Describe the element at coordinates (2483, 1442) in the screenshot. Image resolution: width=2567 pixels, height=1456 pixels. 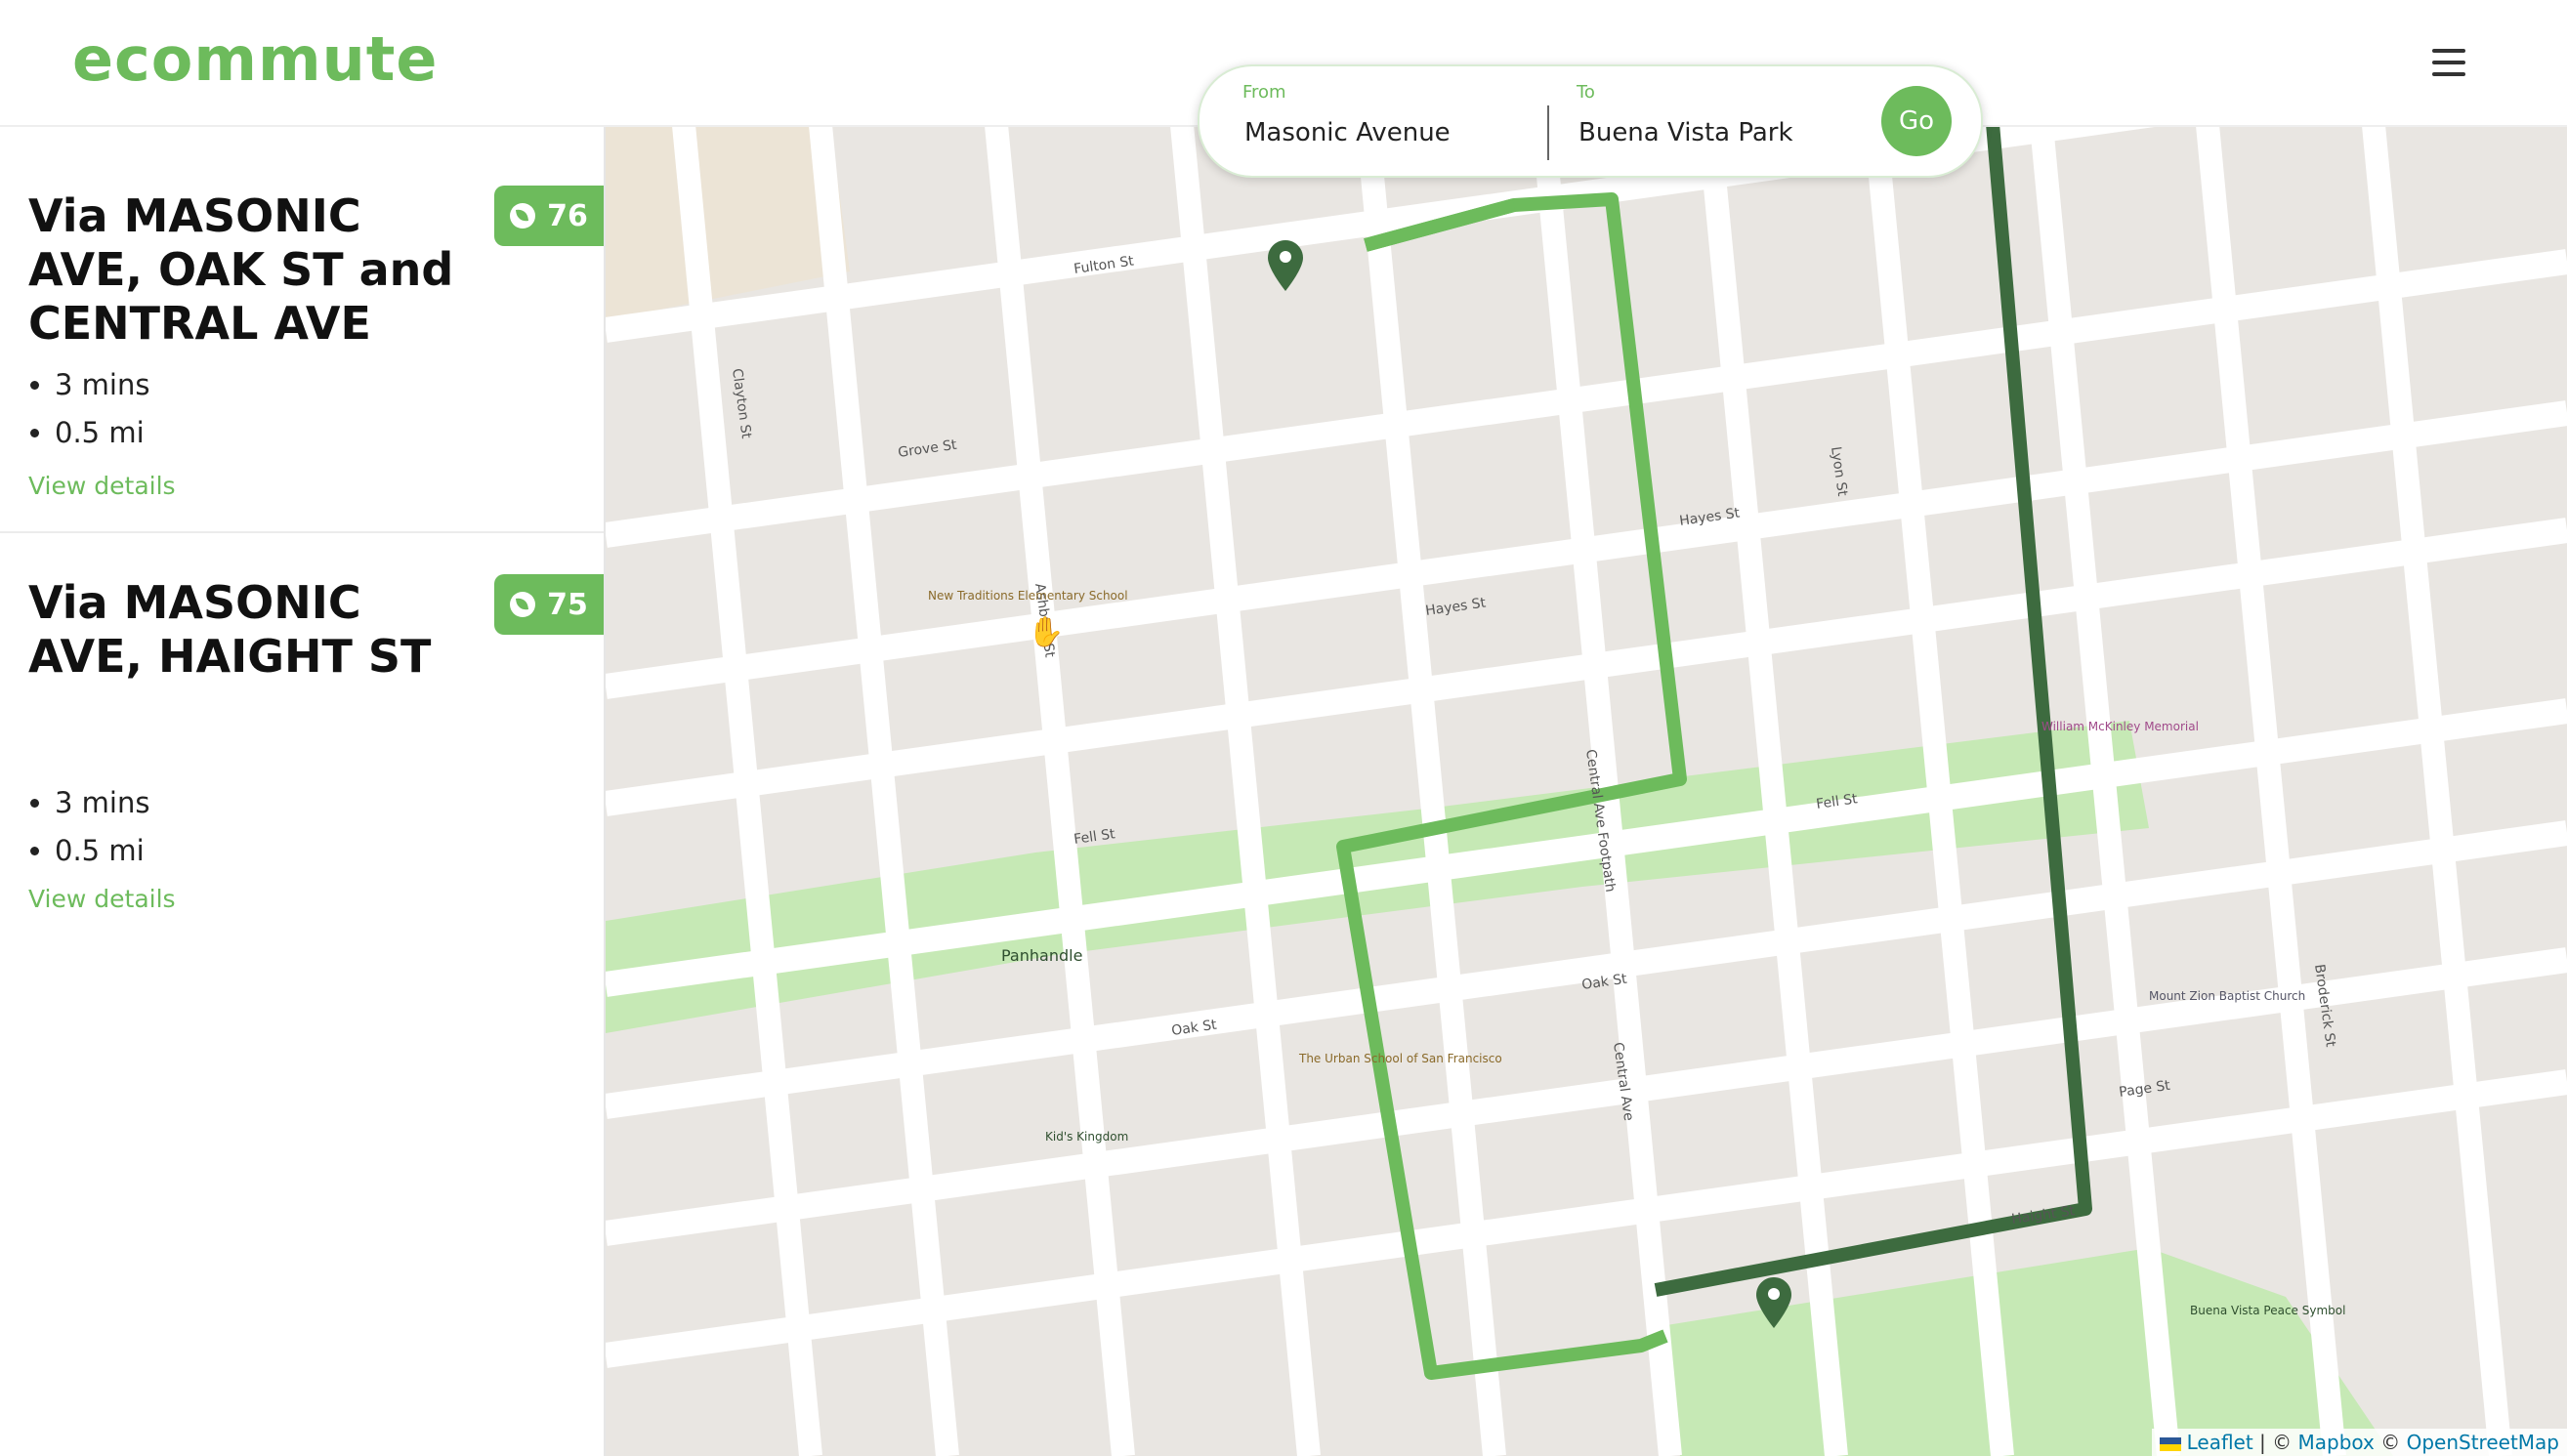
I see `openstreetmap-link: OpenStreetMap` at that location.